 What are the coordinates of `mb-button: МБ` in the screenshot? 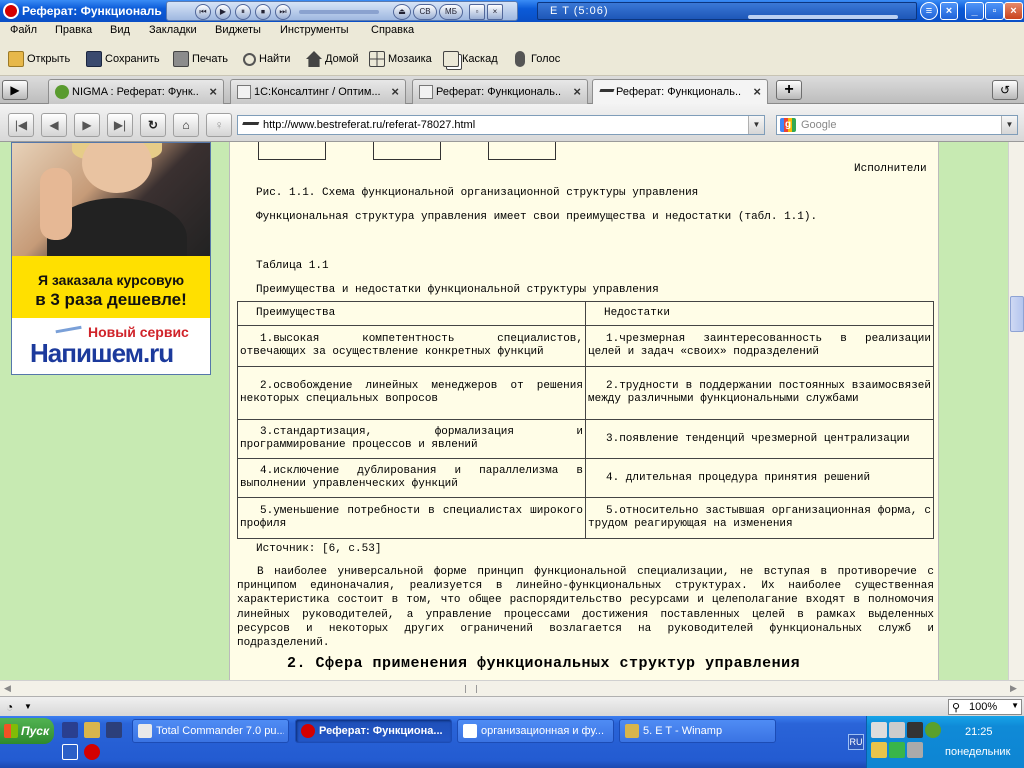 It's located at (451, 12).